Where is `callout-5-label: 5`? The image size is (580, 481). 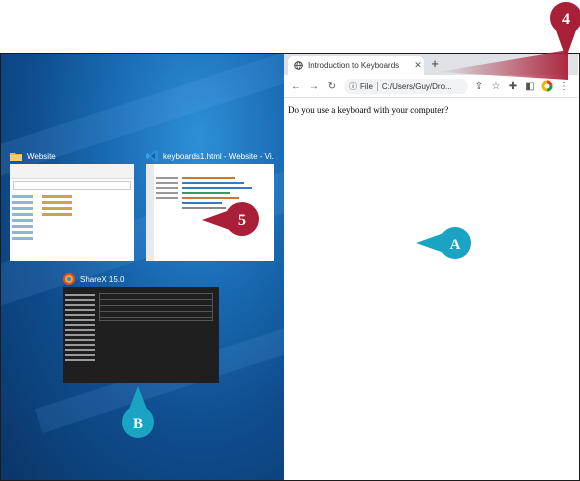 callout-5-label: 5 is located at coordinates (242, 220).